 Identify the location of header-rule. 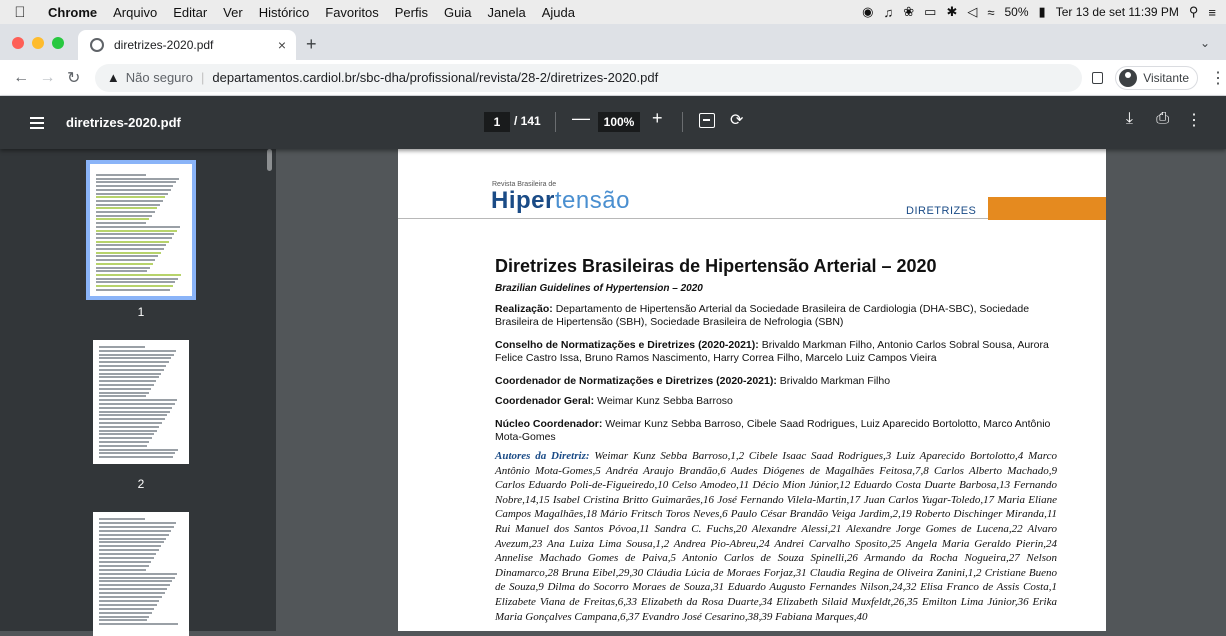
(693, 218).